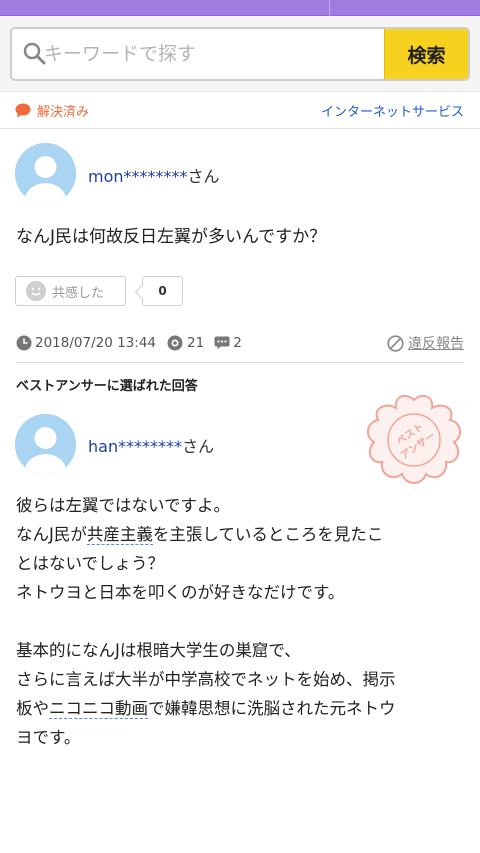 The height and width of the screenshot is (853, 480). Describe the element at coordinates (23, 110) in the screenshot. I see `speech-bubble-icon` at that location.